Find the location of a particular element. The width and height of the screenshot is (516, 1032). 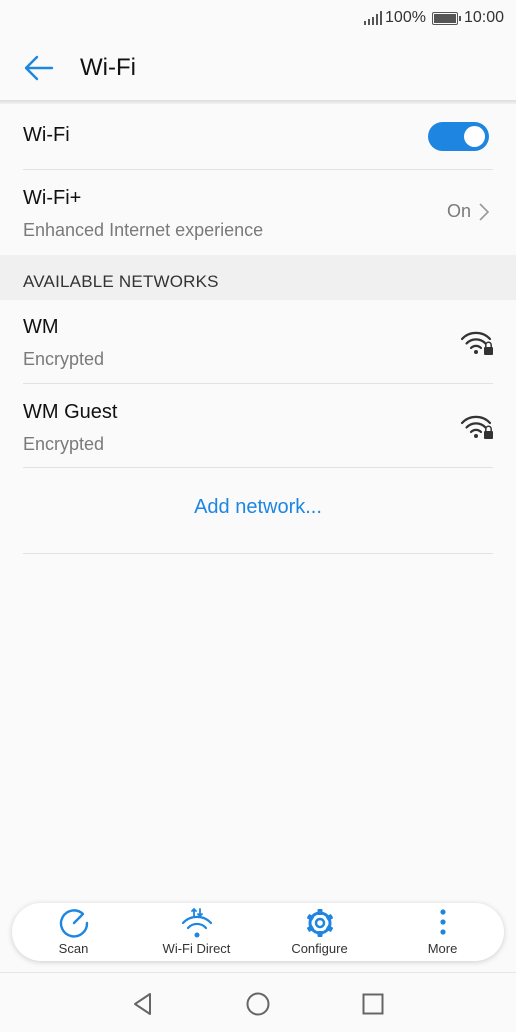

scan-icon is located at coordinates (73, 923).